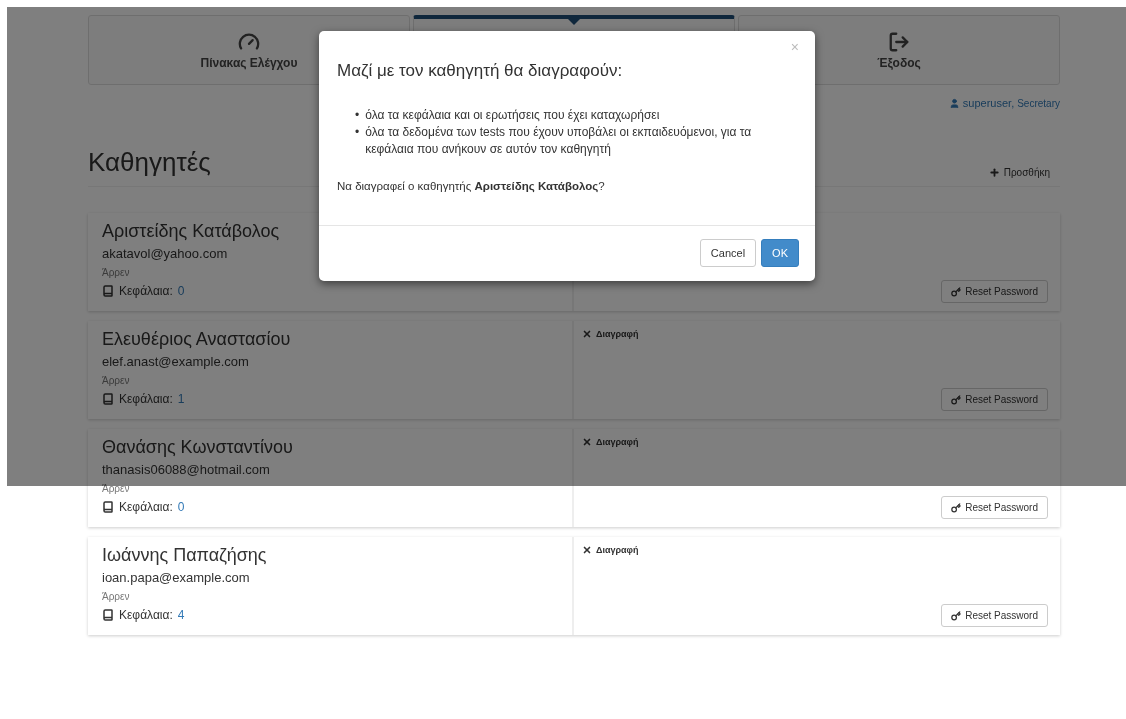 The image size is (1126, 719). I want to click on user-icon, so click(954, 103).